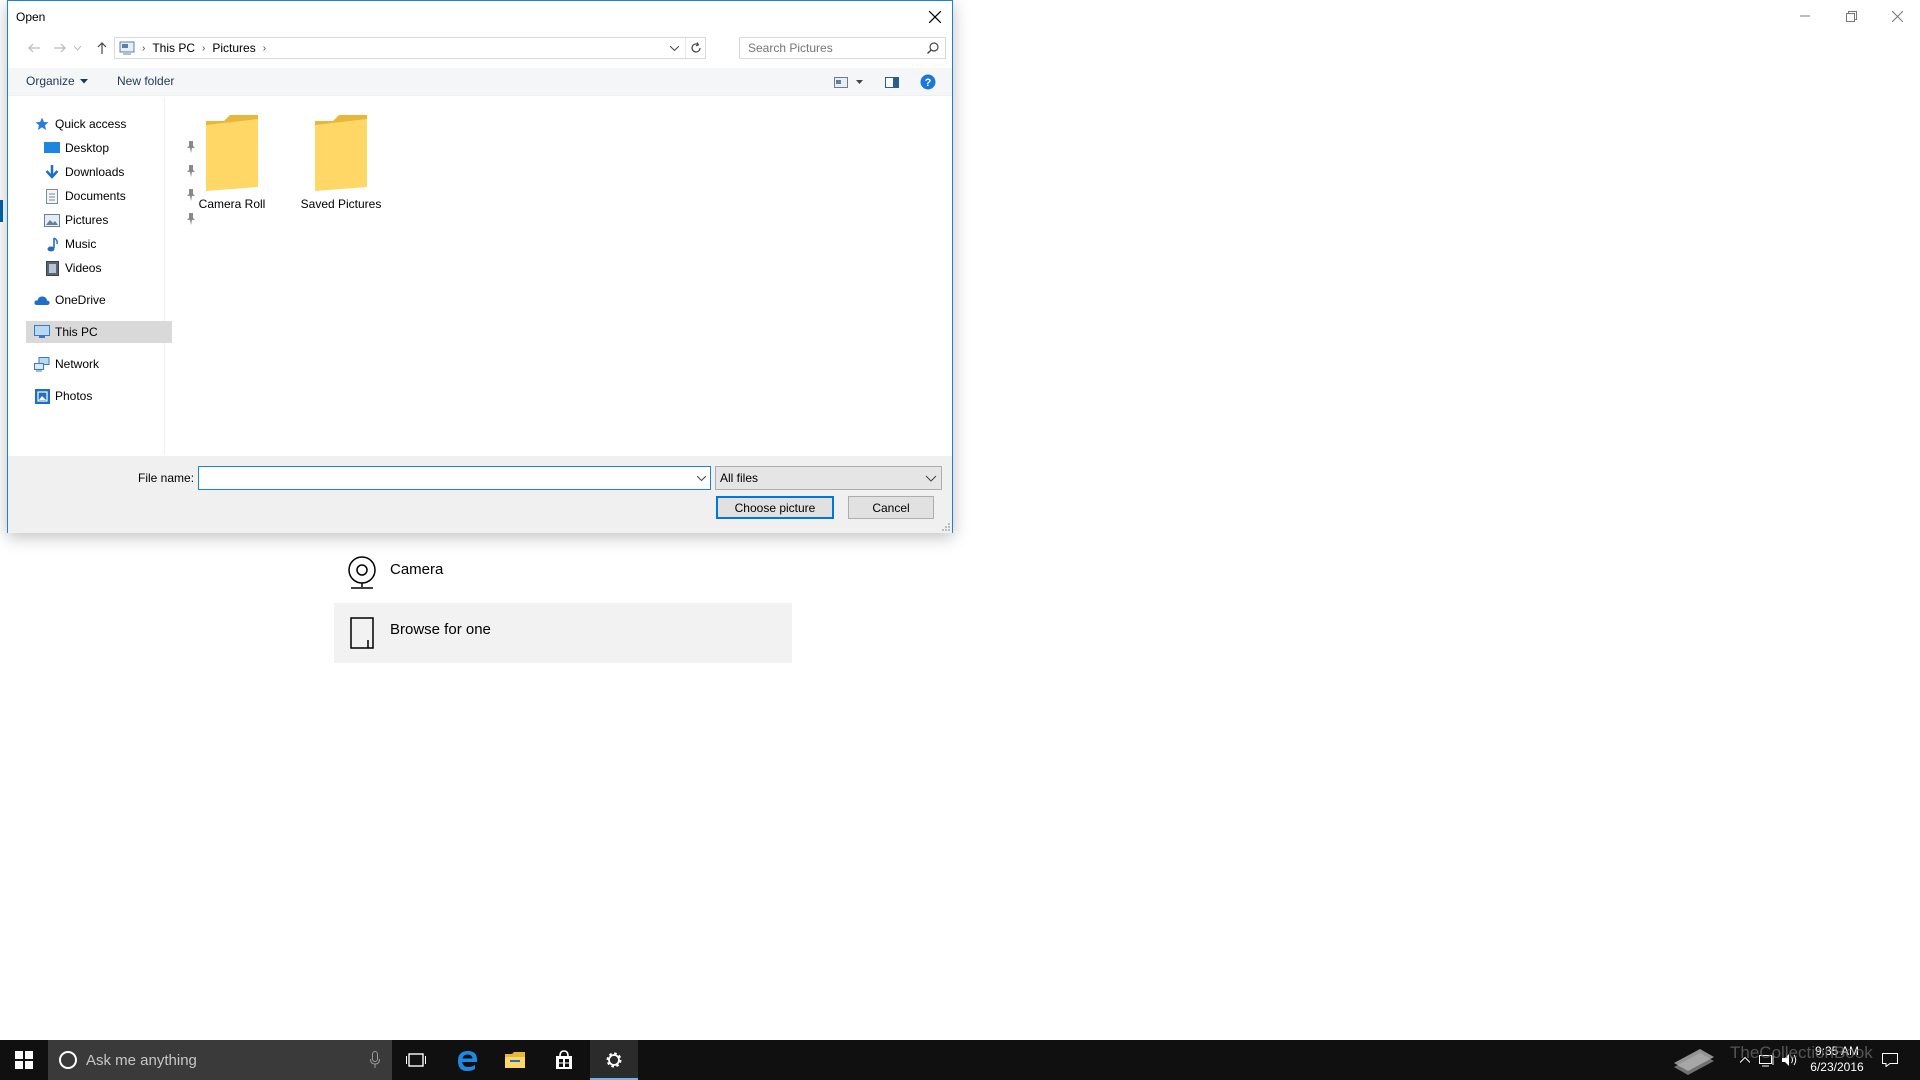 This screenshot has height=1080, width=1920. What do you see at coordinates (220, 1060) in the screenshot?
I see `cortana-search: Ask me anything` at bounding box center [220, 1060].